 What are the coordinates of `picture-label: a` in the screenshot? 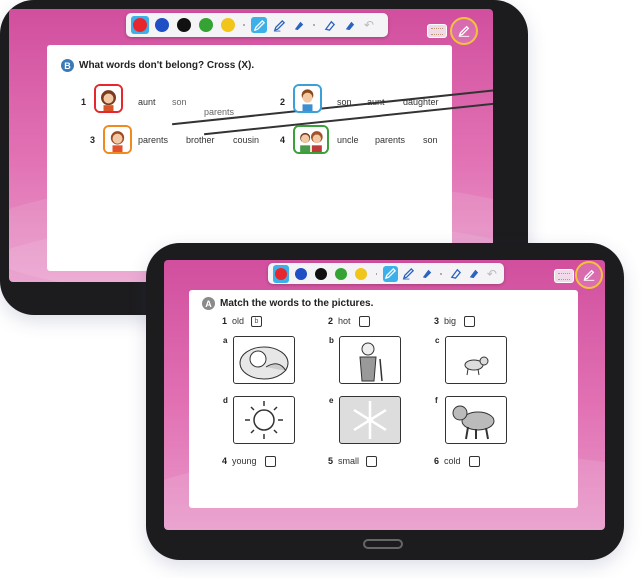 It's located at (225, 340).